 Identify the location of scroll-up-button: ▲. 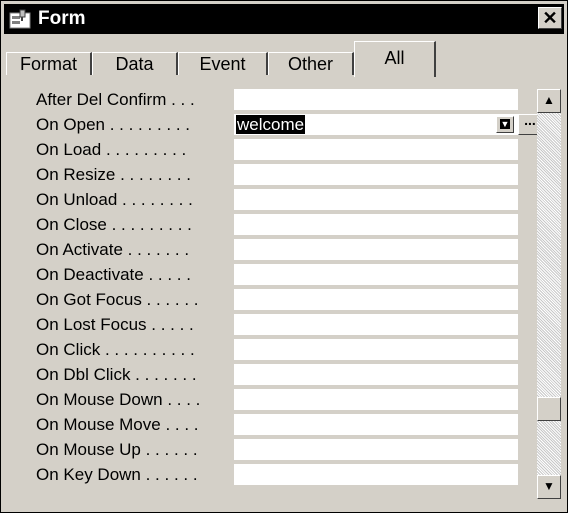
(549, 101).